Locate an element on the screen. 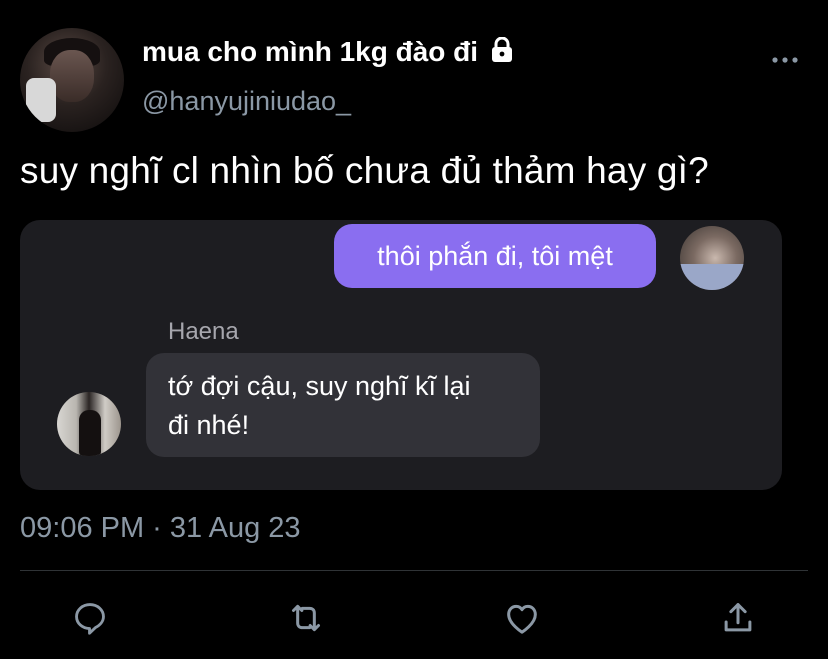  incoming-avatar is located at coordinates (89, 424).